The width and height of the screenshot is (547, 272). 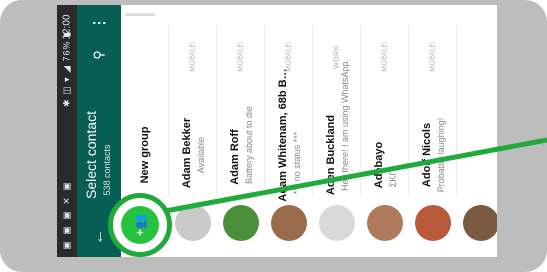 I want to click on group-add-icon: +👥, so click(x=140, y=225).